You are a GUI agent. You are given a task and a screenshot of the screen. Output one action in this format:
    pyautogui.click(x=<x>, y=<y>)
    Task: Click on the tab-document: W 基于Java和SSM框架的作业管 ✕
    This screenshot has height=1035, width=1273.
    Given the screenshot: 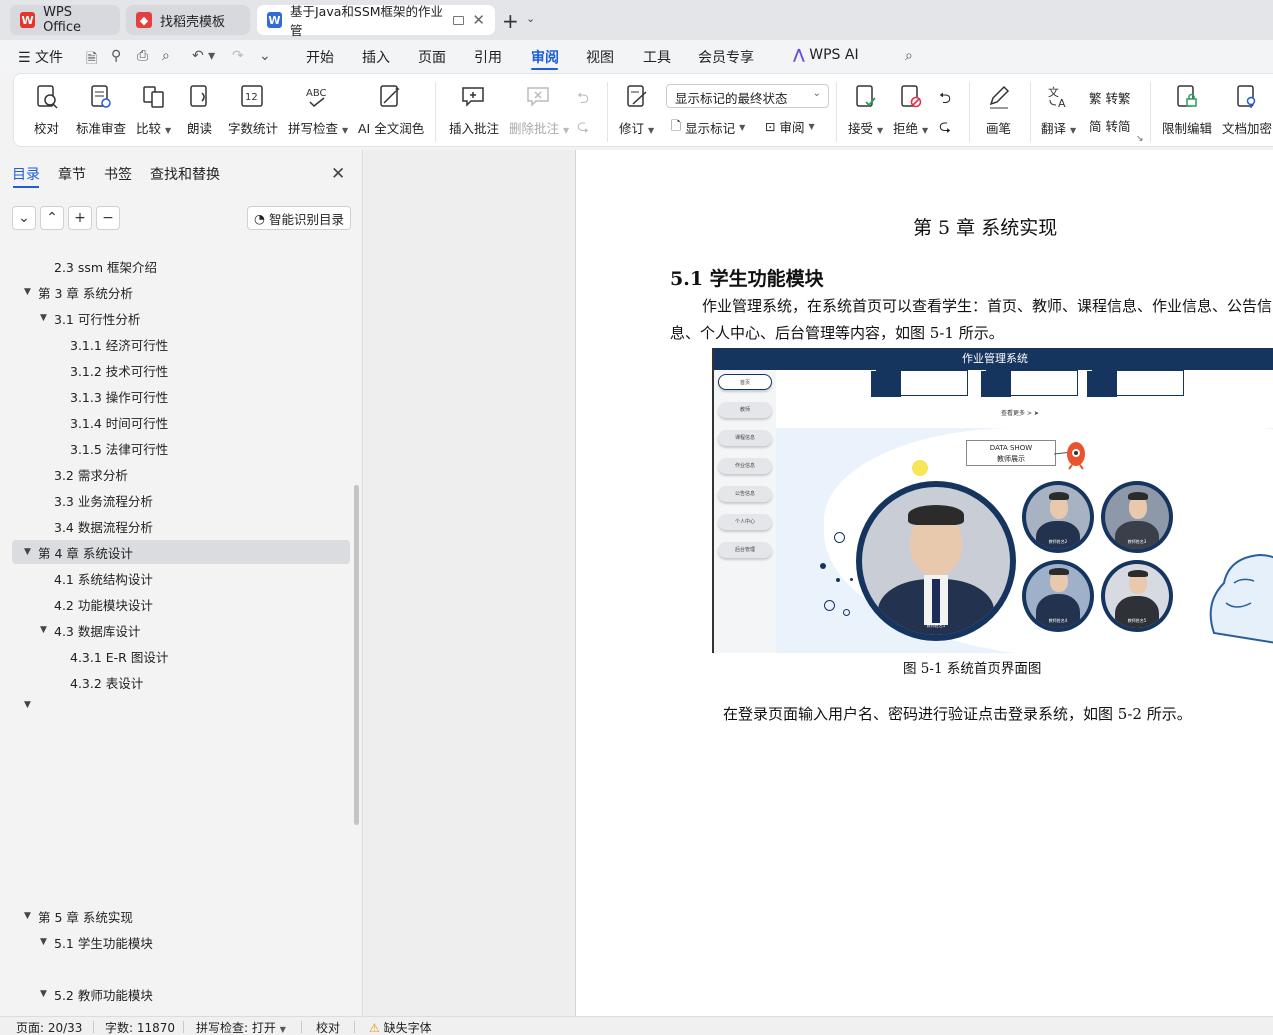 What is the action you would take?
    pyautogui.click(x=376, y=21)
    